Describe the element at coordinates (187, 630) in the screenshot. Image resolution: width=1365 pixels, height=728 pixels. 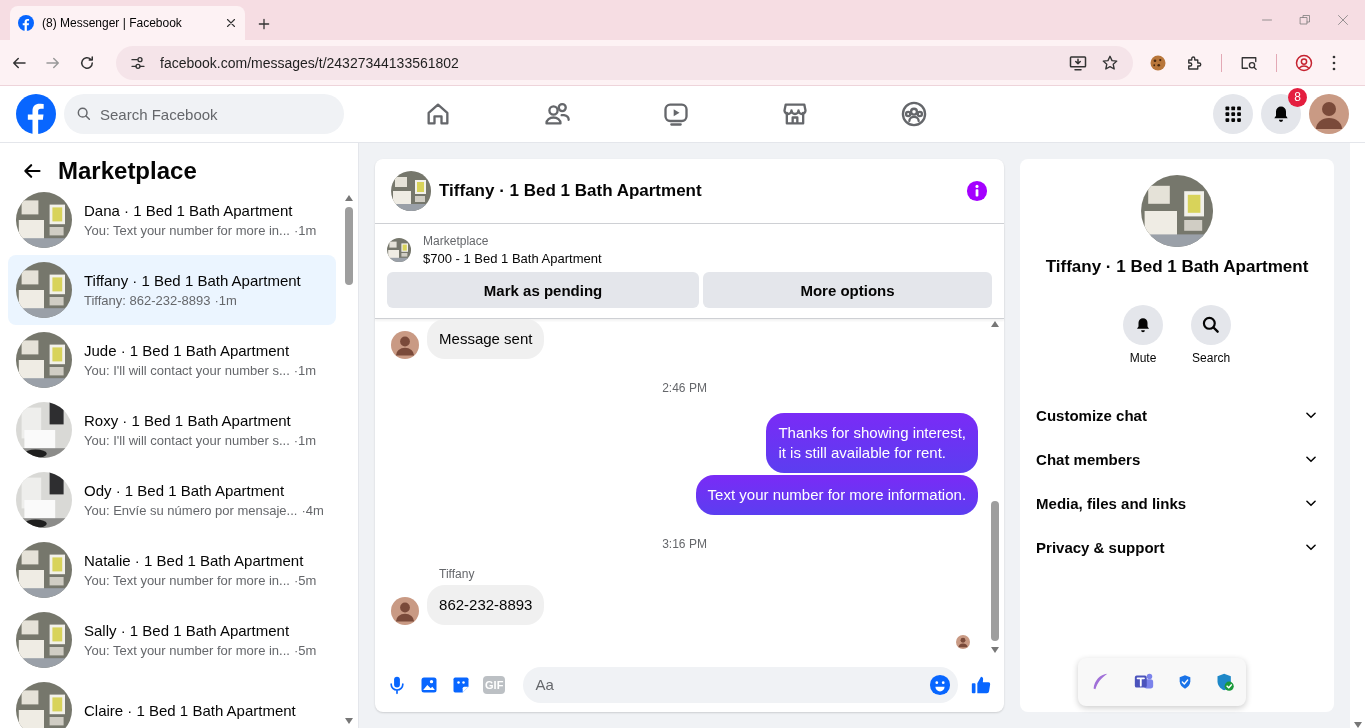
I see `conversation-name: Sally · 1 Bed 1 Bath Apartment` at that location.